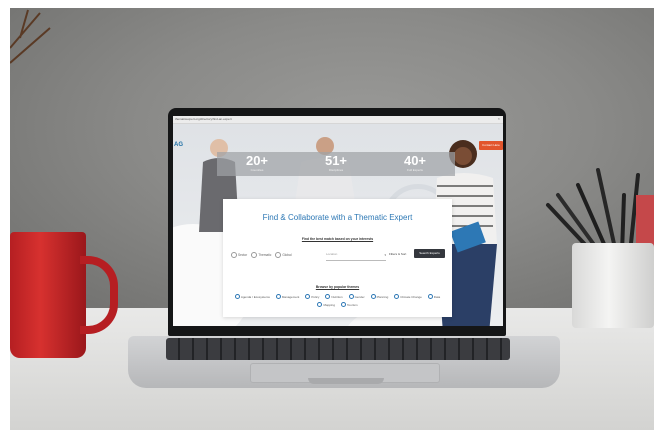 The height and width of the screenshot is (430, 654). What do you see at coordinates (429, 253) in the screenshot?
I see `search-experts-button: Search Experts` at bounding box center [429, 253].